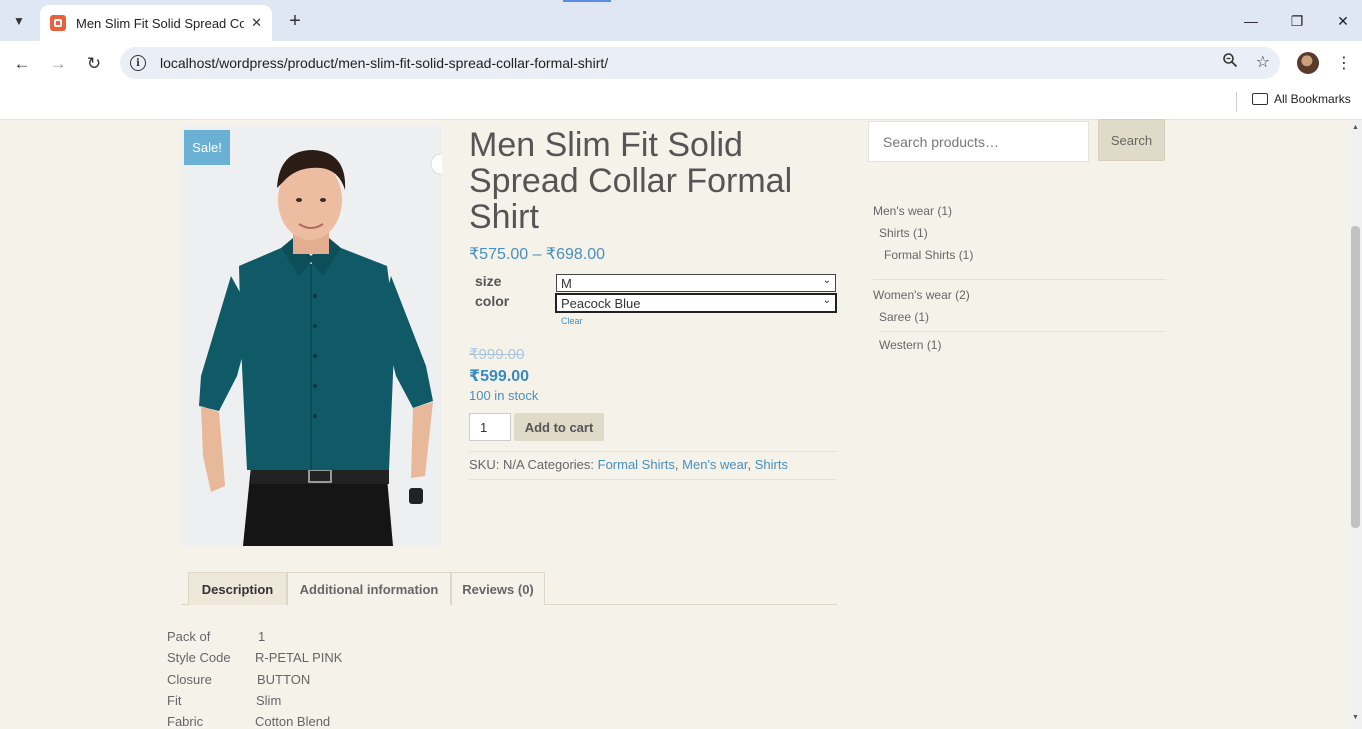 This screenshot has height=729, width=1362. I want to click on product-image, so click(311, 336).